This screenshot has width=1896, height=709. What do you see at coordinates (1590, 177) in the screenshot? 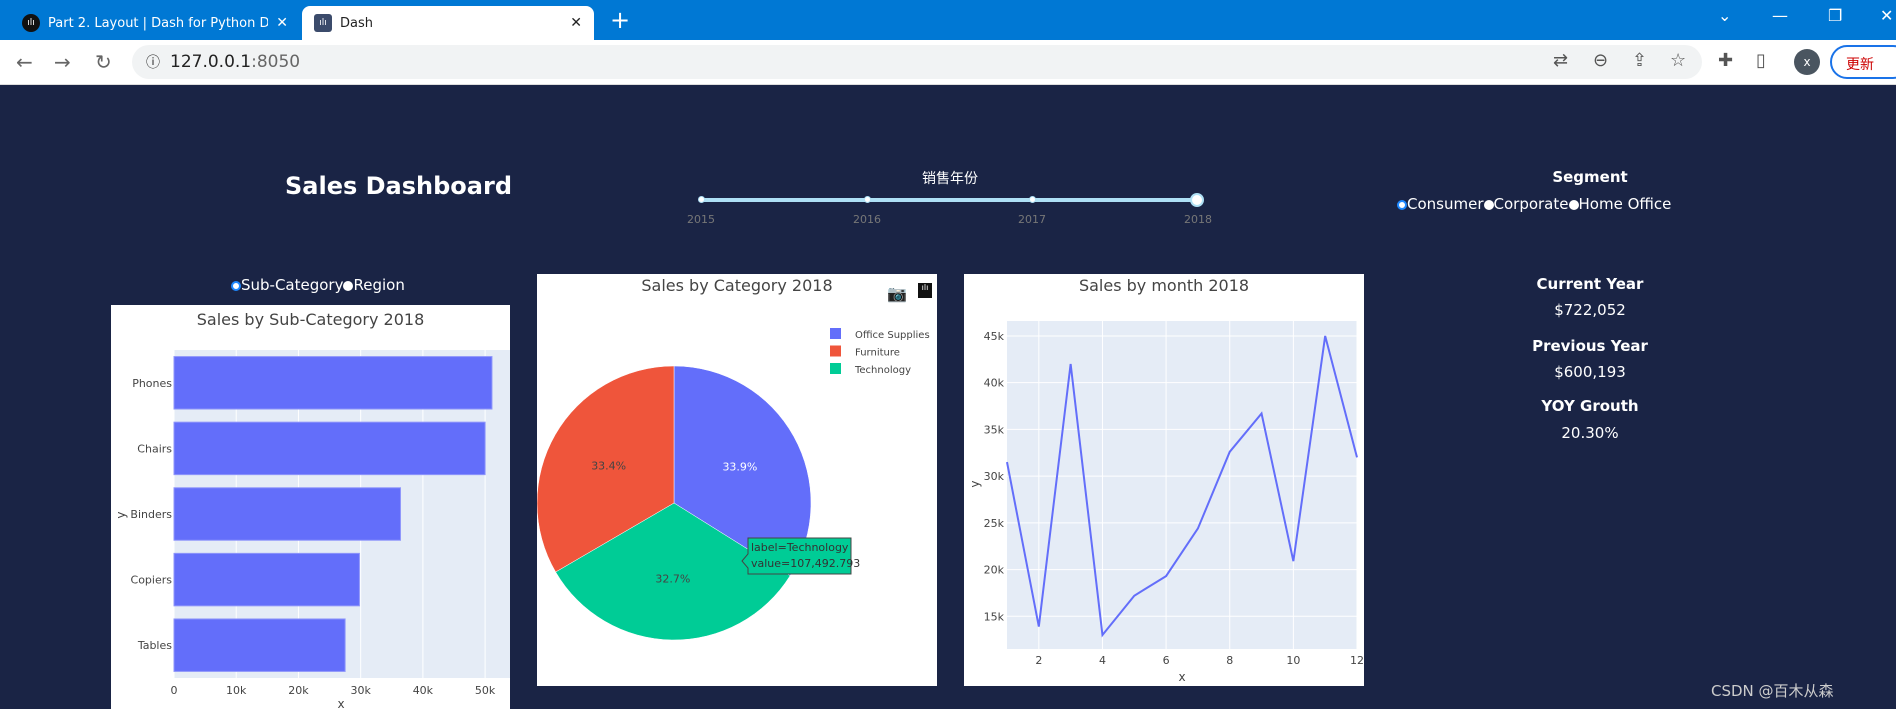
I see `segment-label: Segment` at bounding box center [1590, 177].